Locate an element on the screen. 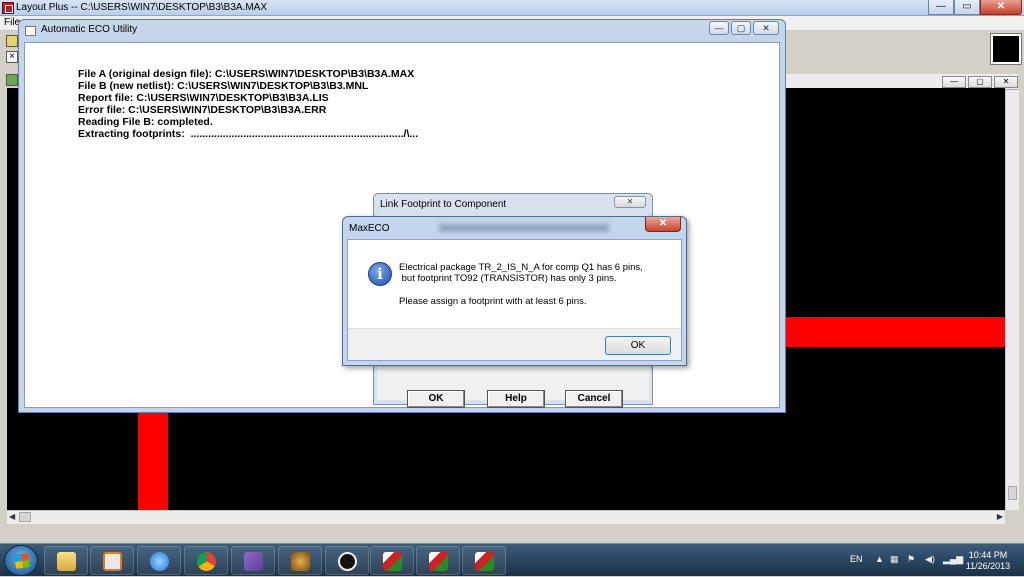  explorer-icon is located at coordinates (66, 561).